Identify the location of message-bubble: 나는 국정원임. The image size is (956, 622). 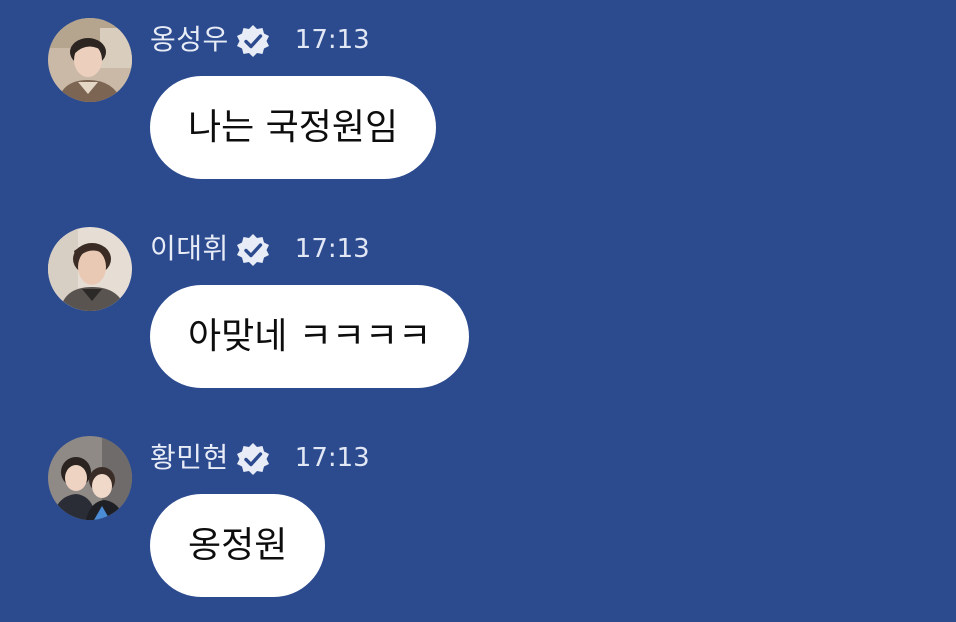
(293, 127).